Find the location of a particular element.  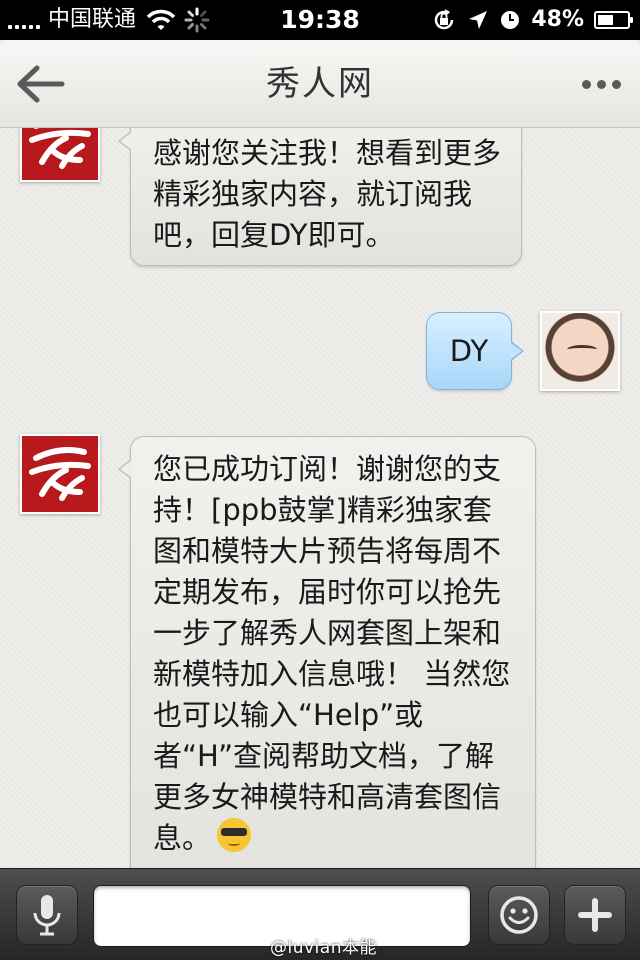

message-bubble-incoming: 感谢您关注我！想看到更多精彩独家内容，就订阅我吧，回复DY即可。 is located at coordinates (320, 197).